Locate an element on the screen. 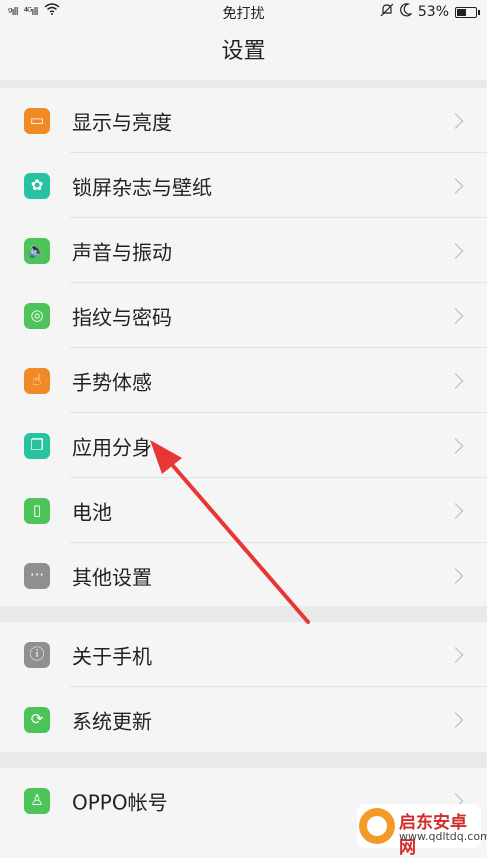  fingerprint-icon: ◎ is located at coordinates (37, 315).